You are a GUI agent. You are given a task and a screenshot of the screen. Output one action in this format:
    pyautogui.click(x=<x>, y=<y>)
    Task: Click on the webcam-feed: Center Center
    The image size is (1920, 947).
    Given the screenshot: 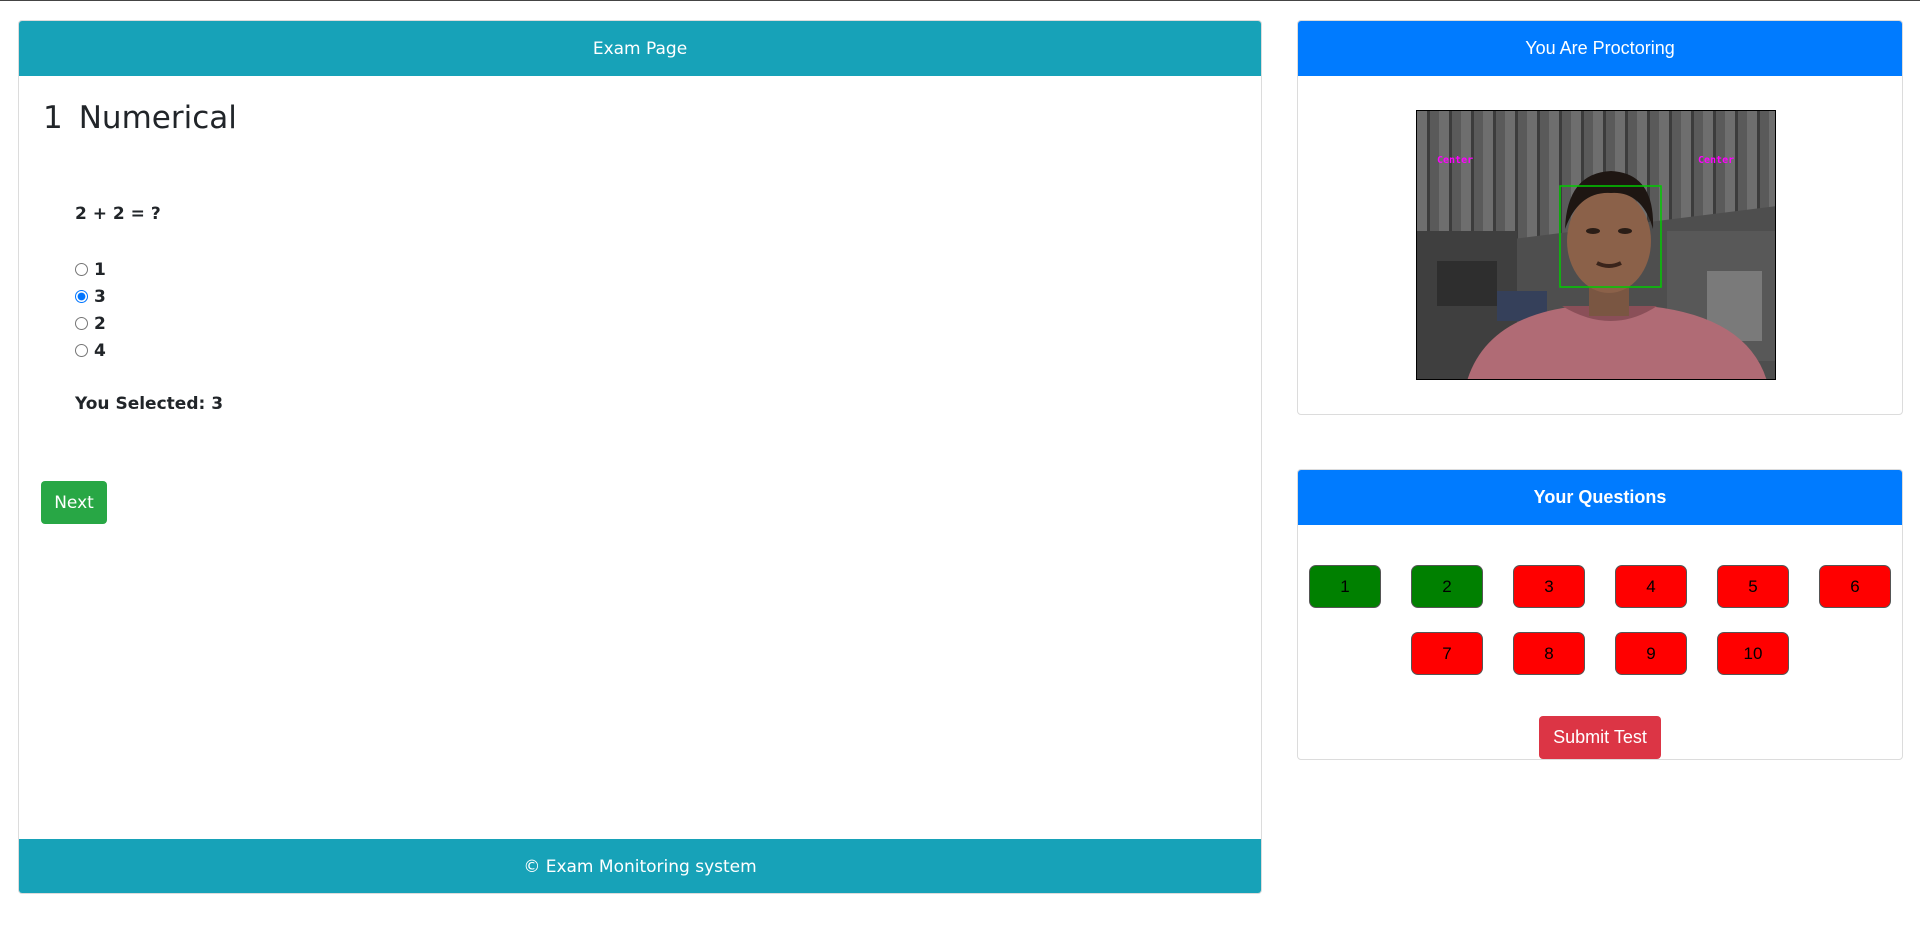 What is the action you would take?
    pyautogui.click(x=1596, y=245)
    